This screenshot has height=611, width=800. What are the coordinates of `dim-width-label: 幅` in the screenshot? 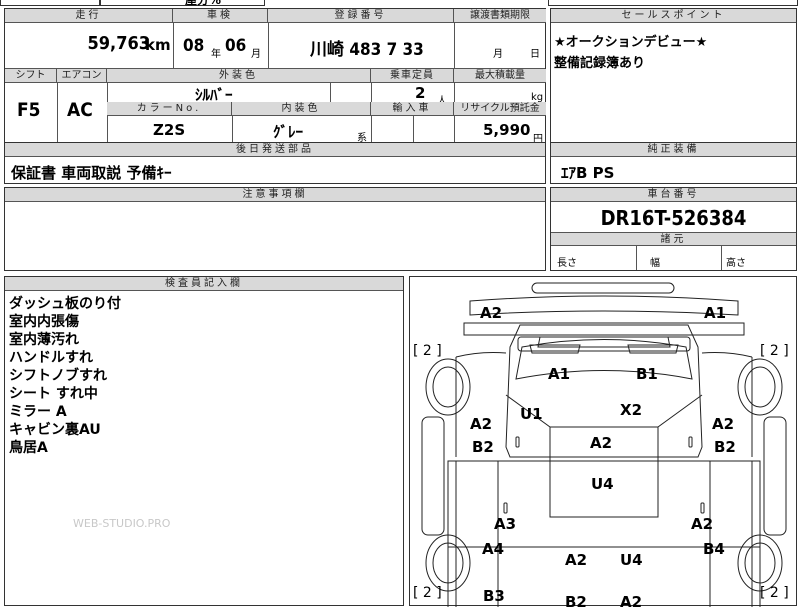 It's located at (655, 263).